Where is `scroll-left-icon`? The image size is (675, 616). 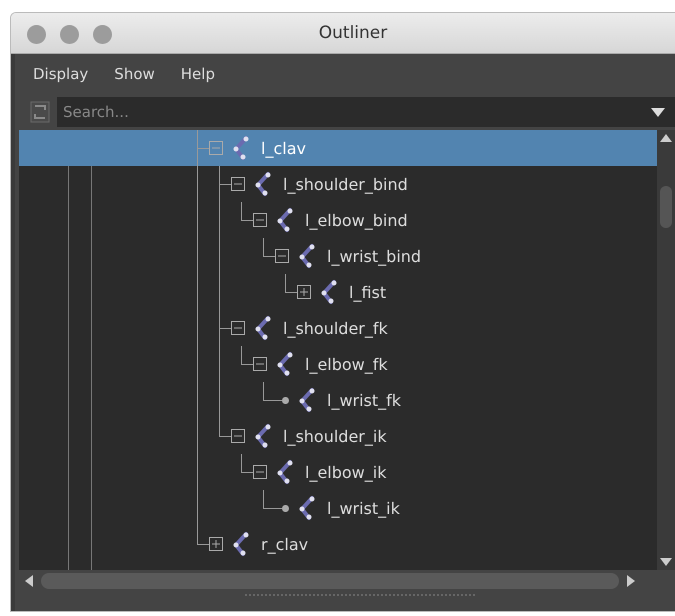 scroll-left-icon is located at coordinates (29, 581).